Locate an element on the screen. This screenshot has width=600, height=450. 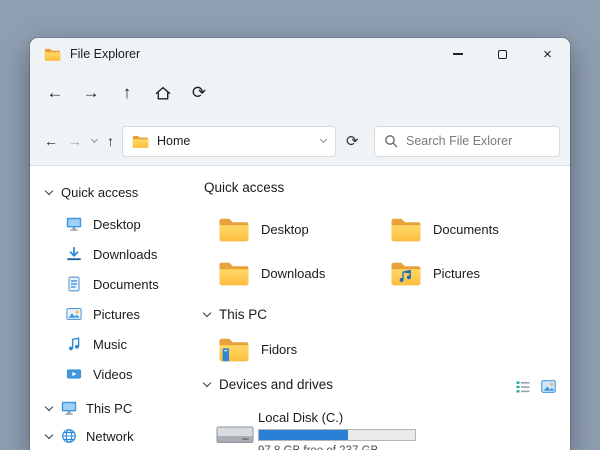
section-header-quick-access: Quick access is located at coordinates (244, 187).